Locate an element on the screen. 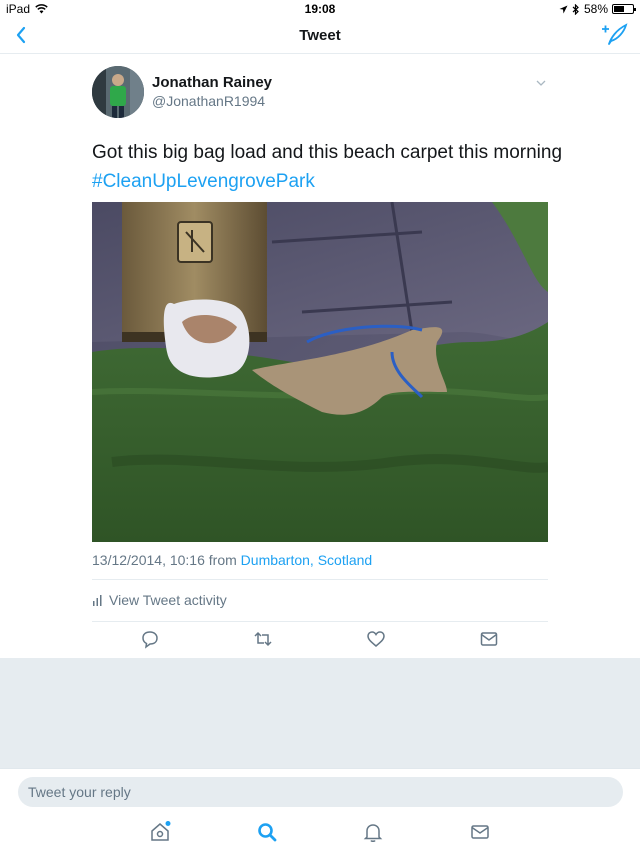  analytics-icon is located at coordinates (97, 600).